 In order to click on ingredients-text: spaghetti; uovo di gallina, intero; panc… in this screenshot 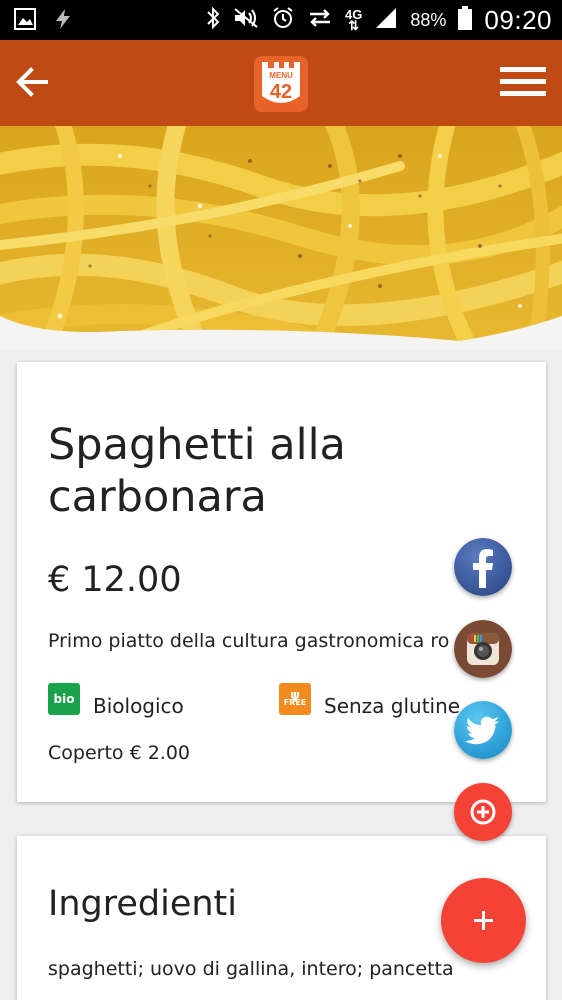, I will do `click(251, 969)`.